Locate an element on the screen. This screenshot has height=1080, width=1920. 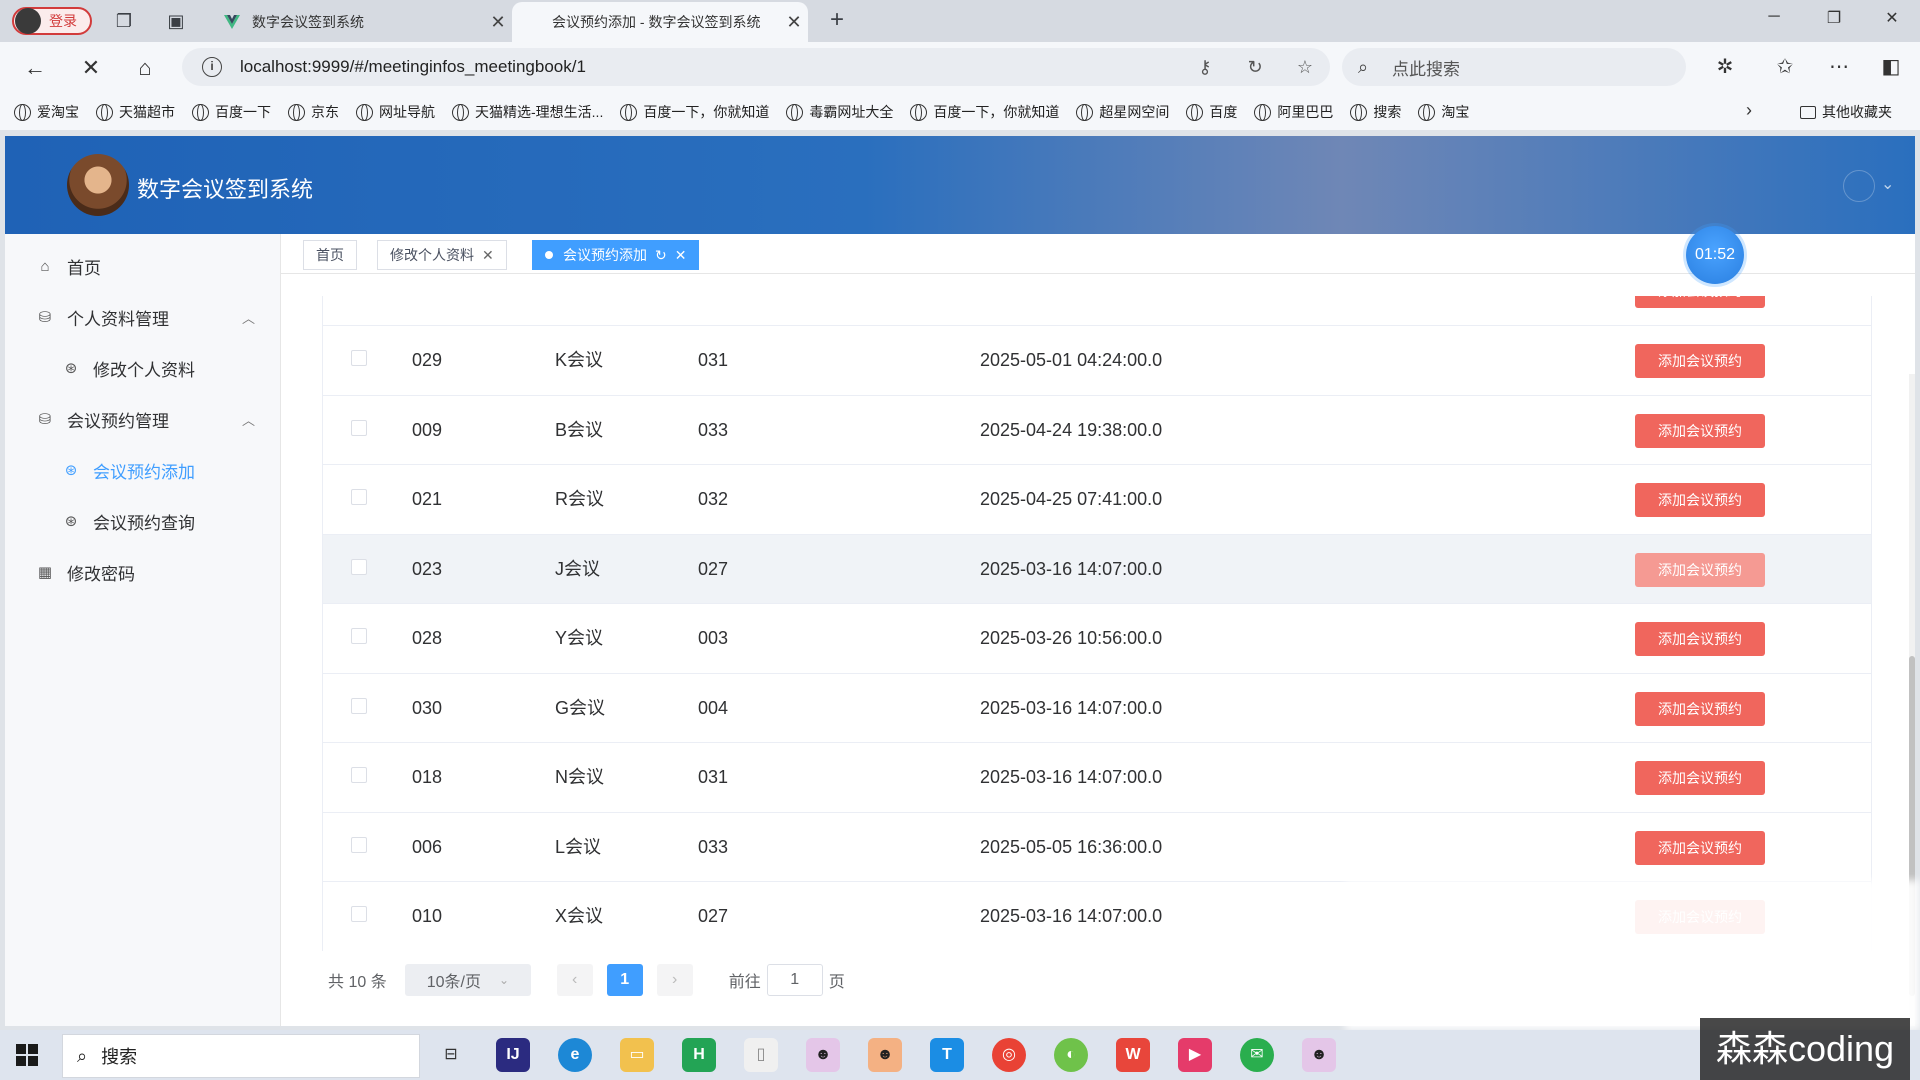
browser-tab-system: 数字会议签到系统 ✕ is located at coordinates (362, 22).